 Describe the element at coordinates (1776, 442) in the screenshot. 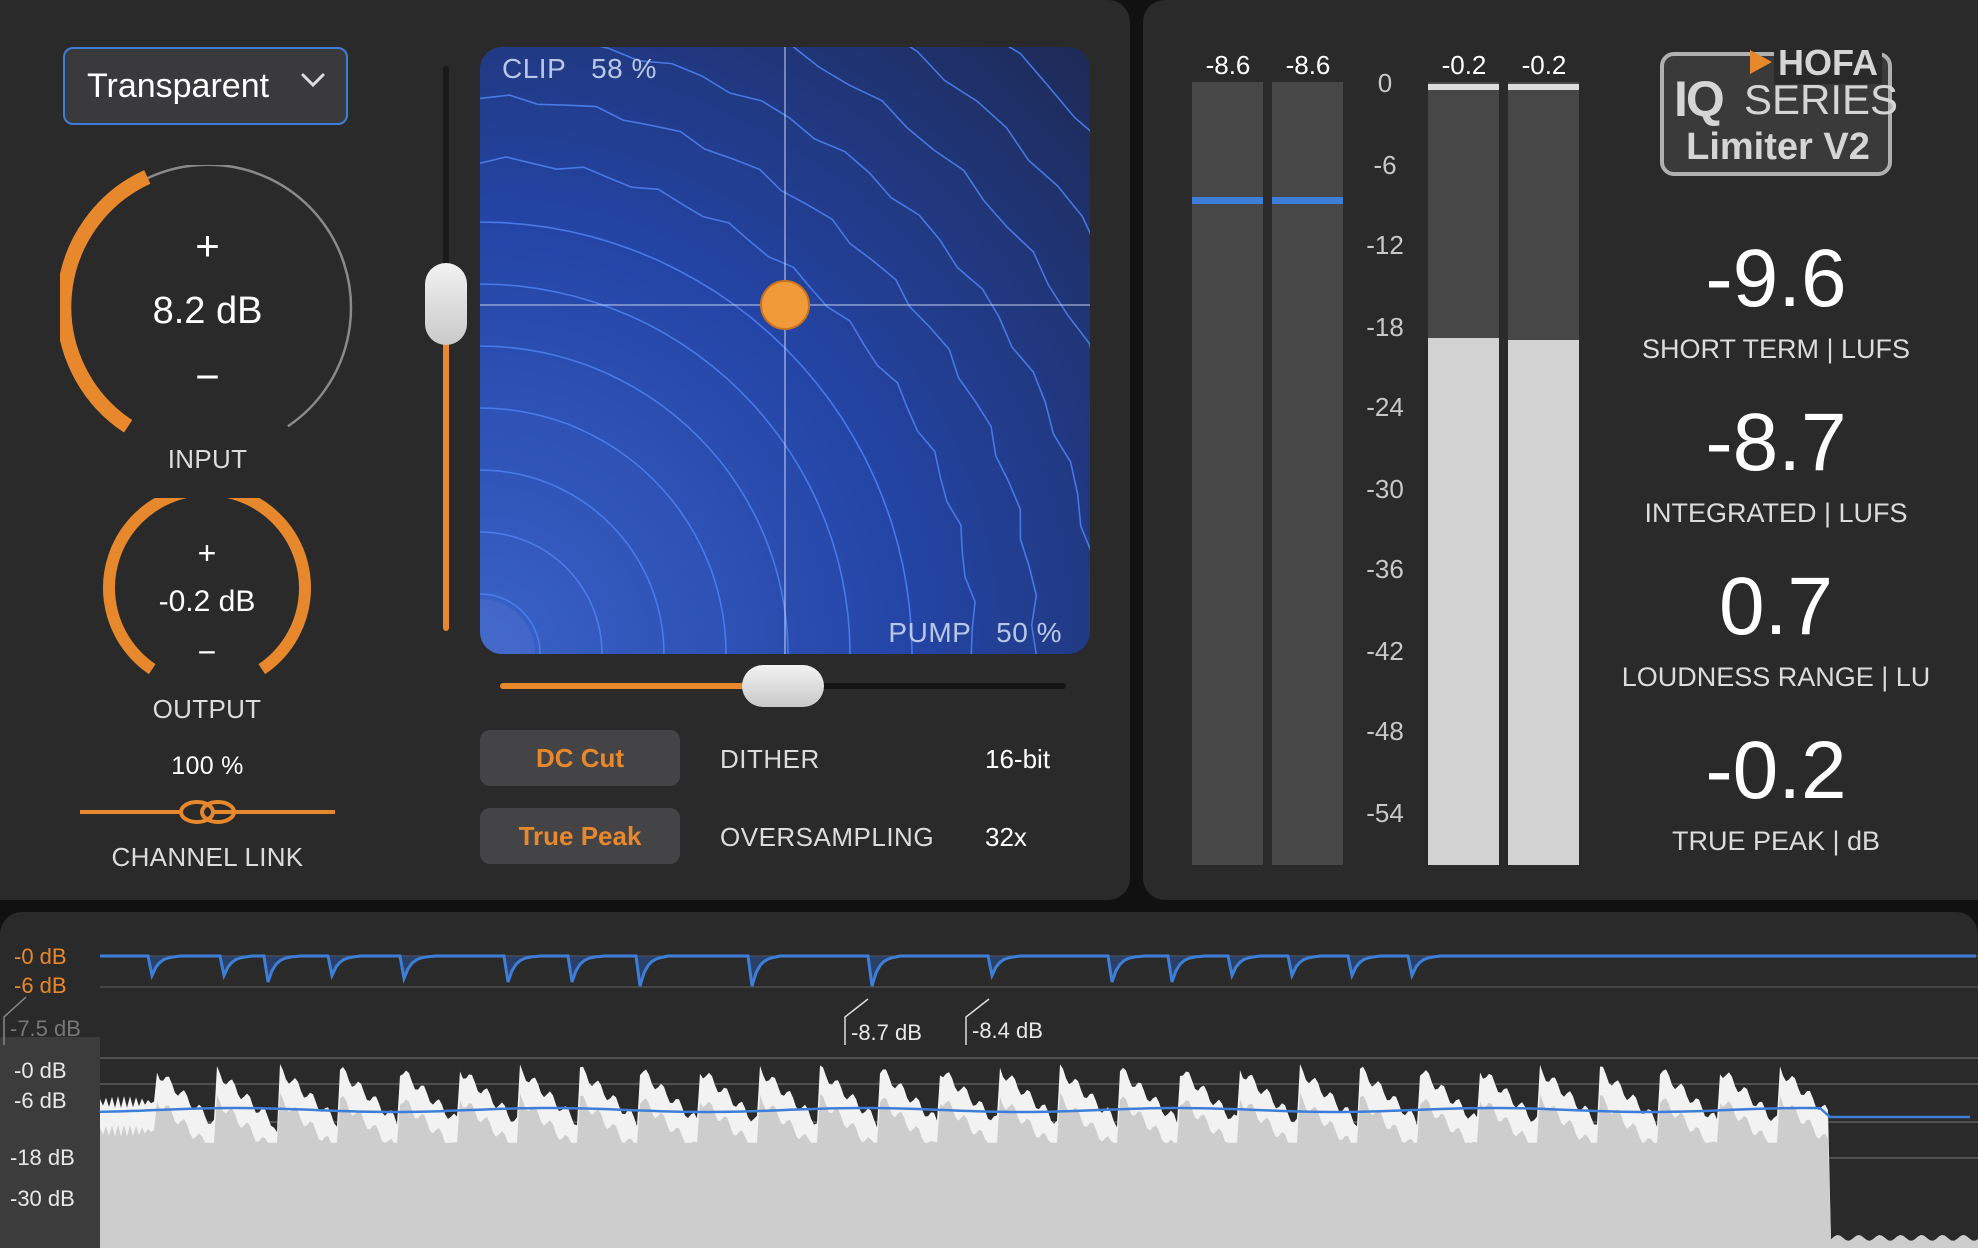

I see `integrated-value: -8.7` at that location.